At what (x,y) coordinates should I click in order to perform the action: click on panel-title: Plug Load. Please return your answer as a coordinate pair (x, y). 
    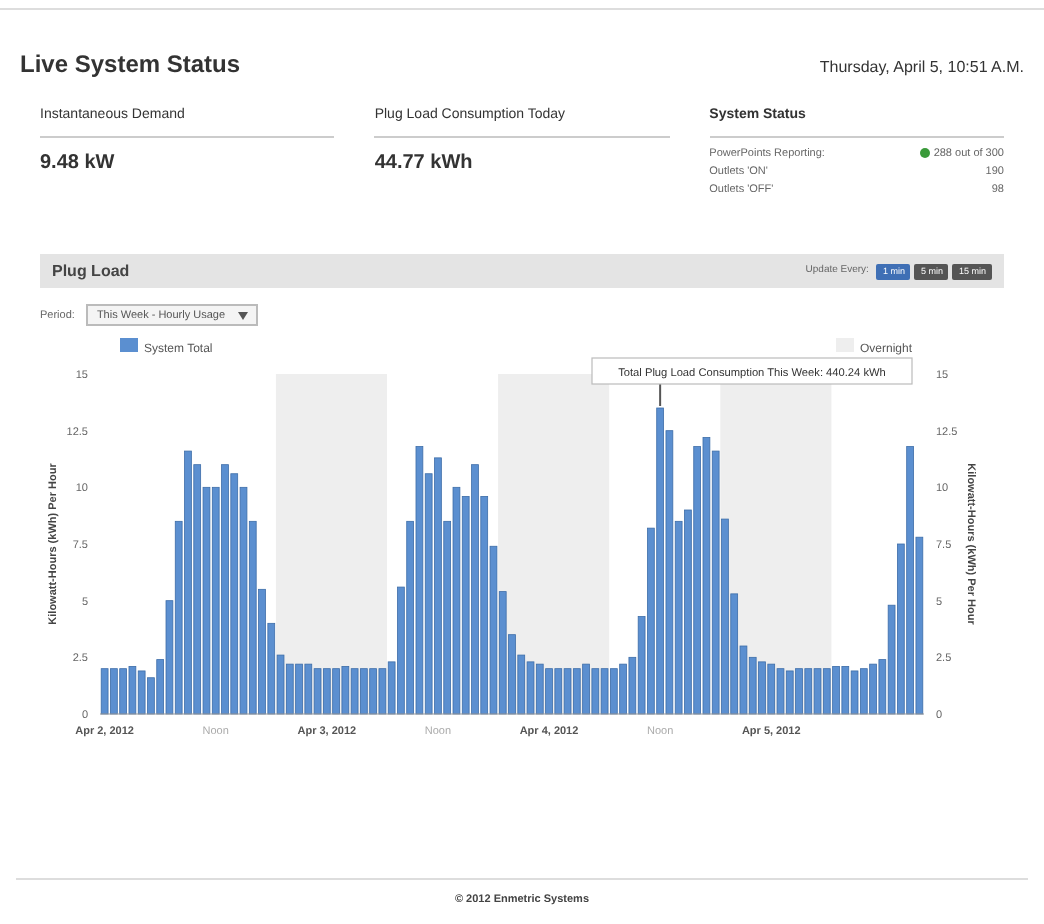
    Looking at the image, I should click on (91, 271).